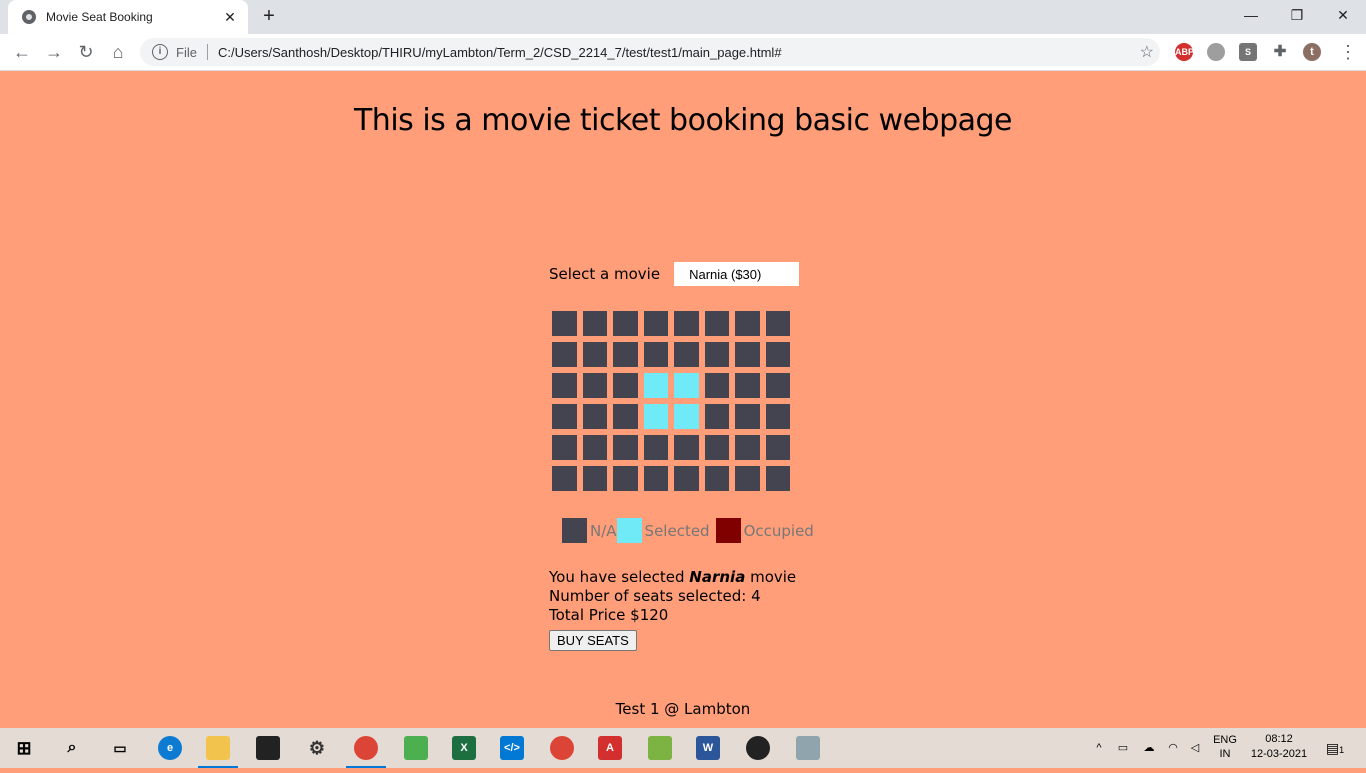 Image resolution: width=1366 pixels, height=773 pixels. What do you see at coordinates (758, 748) in the screenshot?
I see `obs-icon` at bounding box center [758, 748].